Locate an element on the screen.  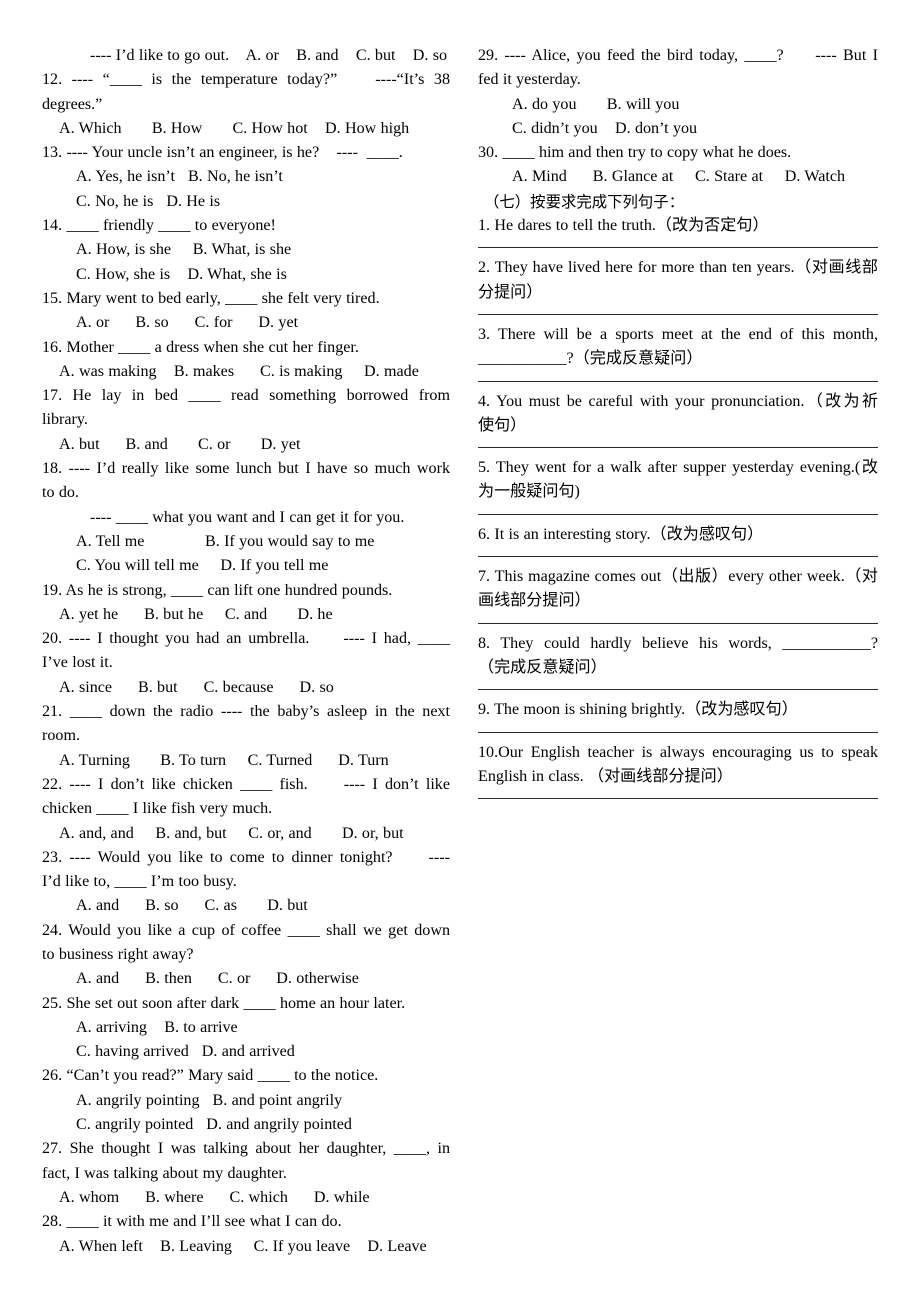
line-q27-options: A. whom B. where C. which D. while is located at coordinates (214, 1197).